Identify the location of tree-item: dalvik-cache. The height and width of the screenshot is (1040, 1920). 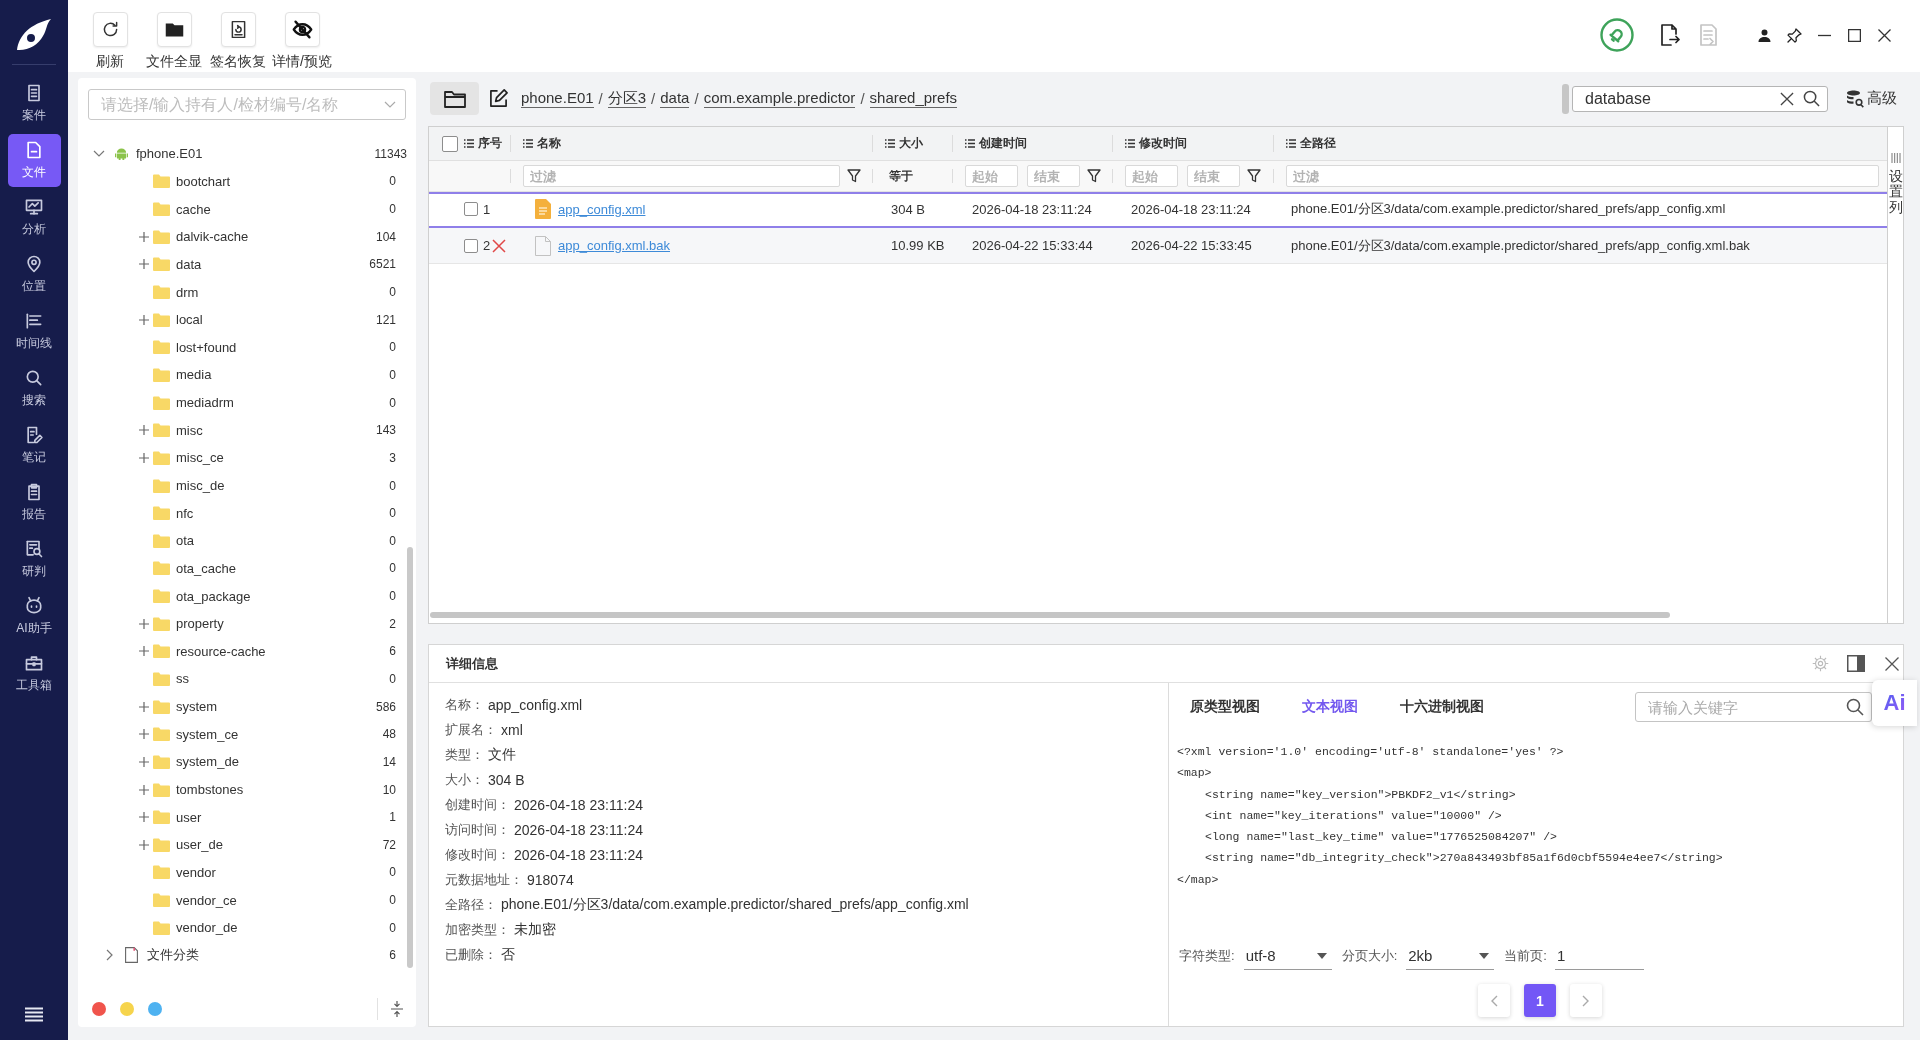
(212, 237).